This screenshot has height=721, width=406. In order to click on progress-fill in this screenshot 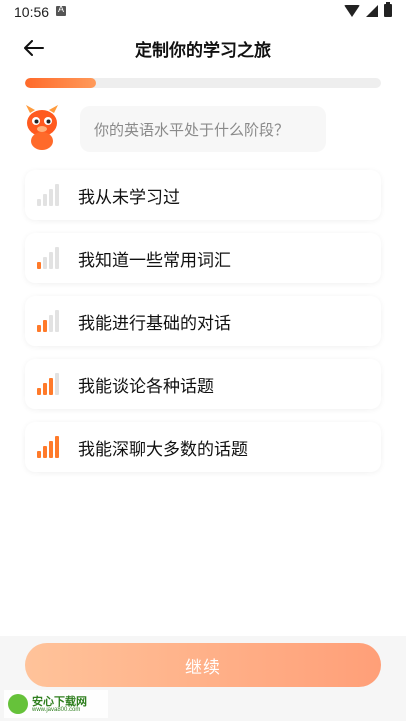, I will do `click(61, 83)`.